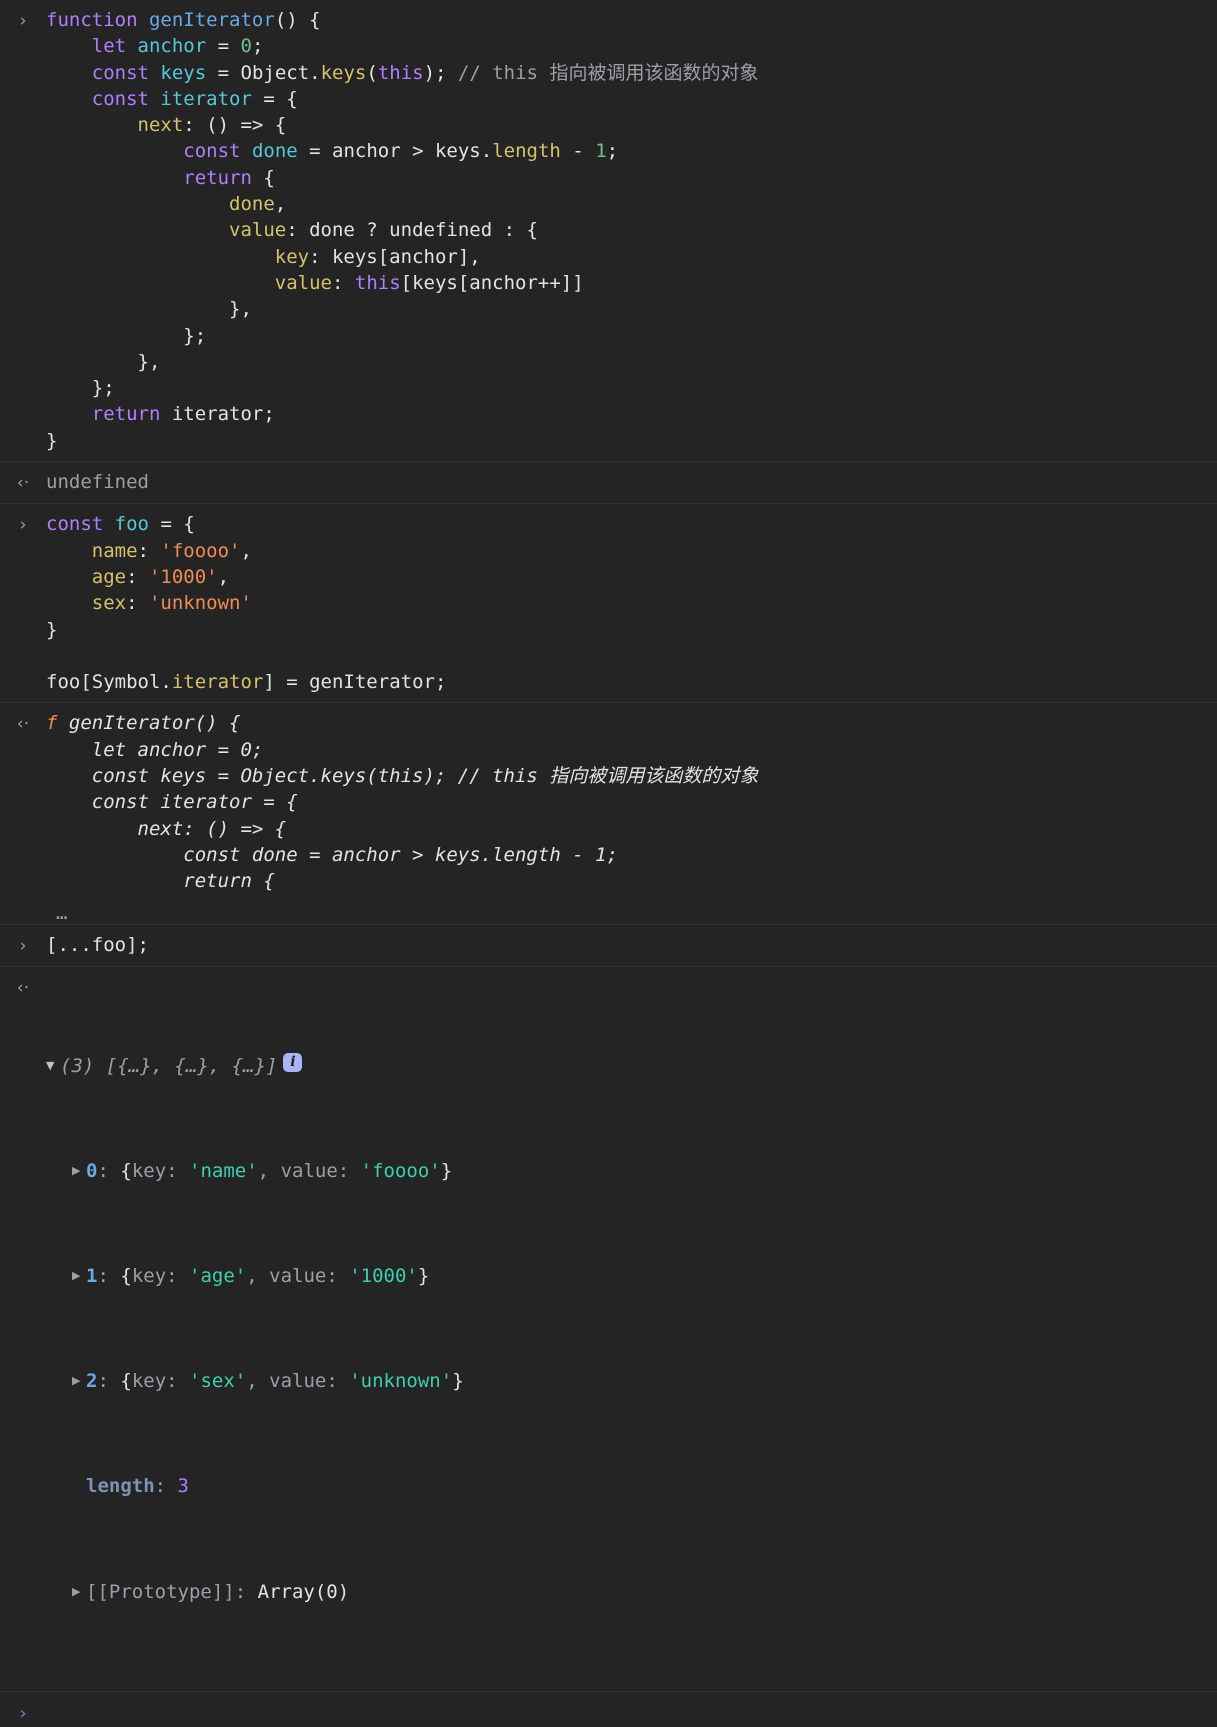 The image size is (1217, 1727). Describe the element at coordinates (77, 1065) in the screenshot. I see `array-length-count: (3)` at that location.